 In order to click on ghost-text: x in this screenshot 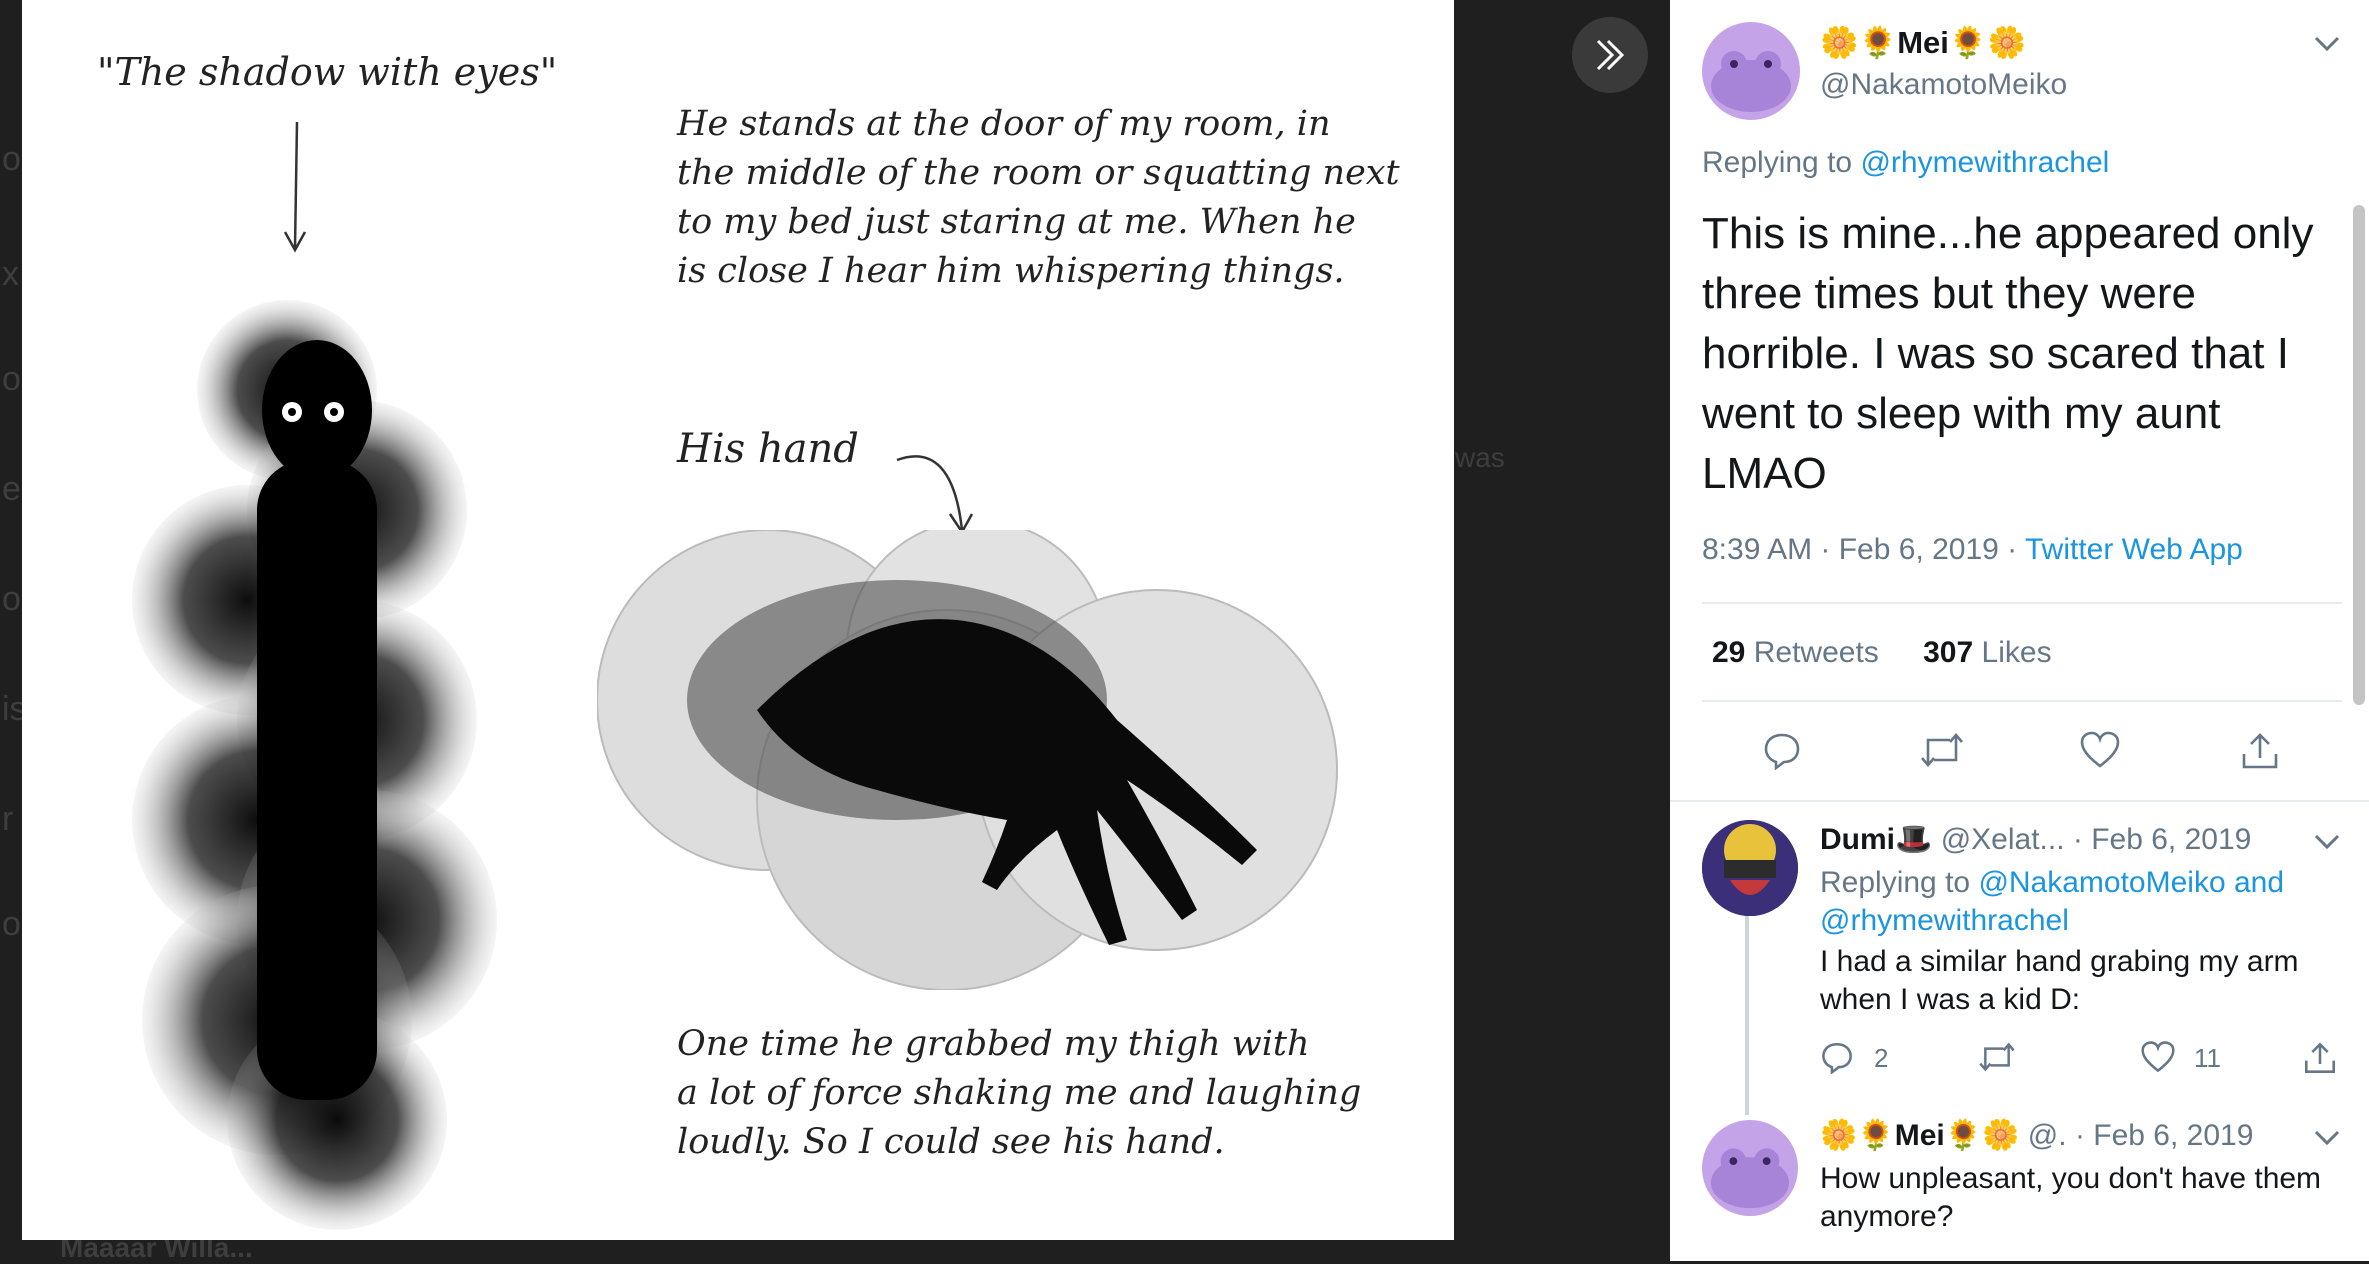, I will do `click(10, 274)`.